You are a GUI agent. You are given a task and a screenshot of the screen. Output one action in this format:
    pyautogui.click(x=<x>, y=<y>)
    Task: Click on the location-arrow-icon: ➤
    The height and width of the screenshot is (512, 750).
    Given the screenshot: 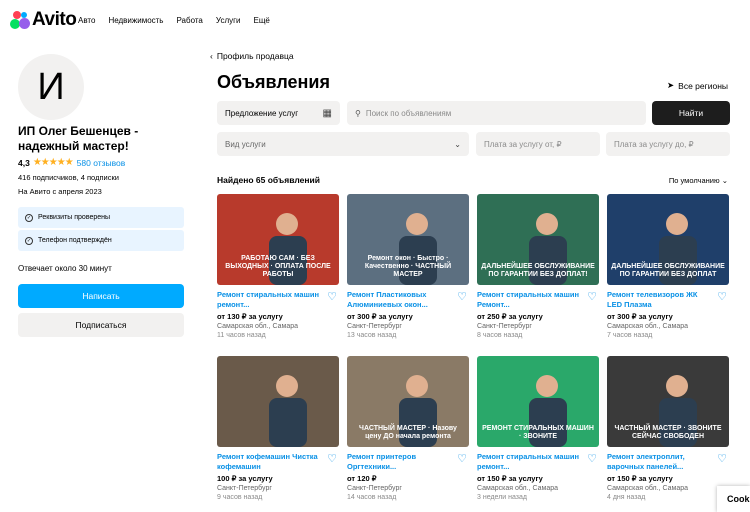 What is the action you would take?
    pyautogui.click(x=671, y=85)
    